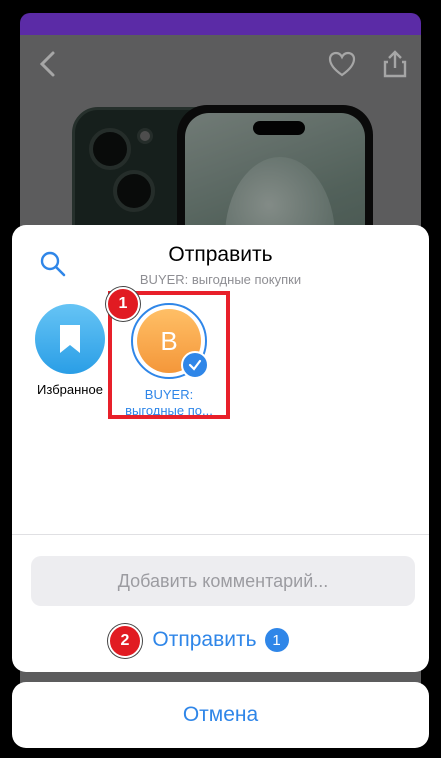  I want to click on selected-count-badge: 1, so click(276, 640).